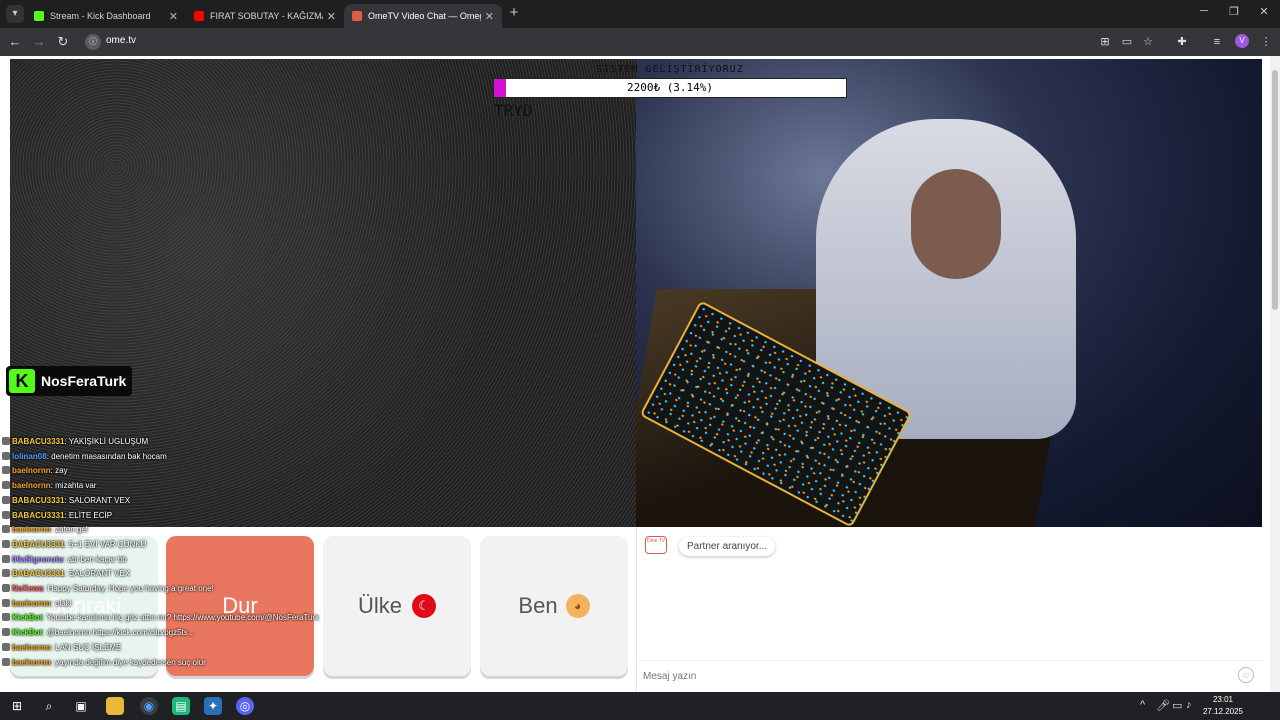  I want to click on chat-username: 06aSignorutu, so click(37, 559).